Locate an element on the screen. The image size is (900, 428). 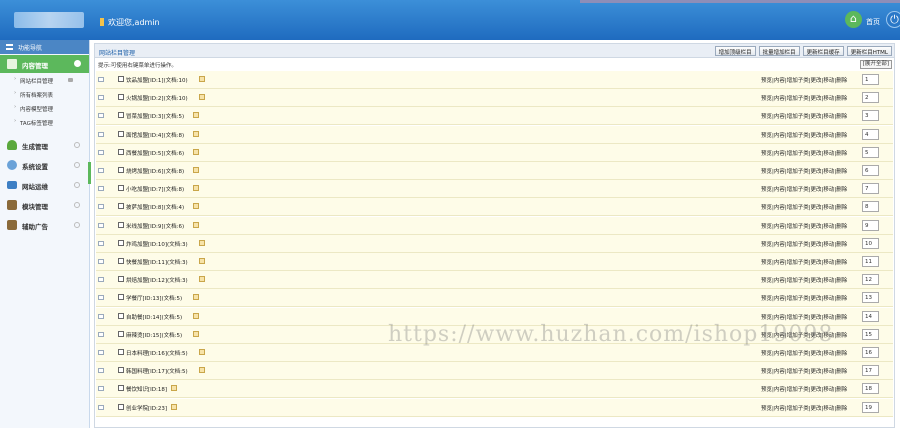
column-name: 烧烤加盟[ID:6](文档:8) is located at coordinates (155, 171).